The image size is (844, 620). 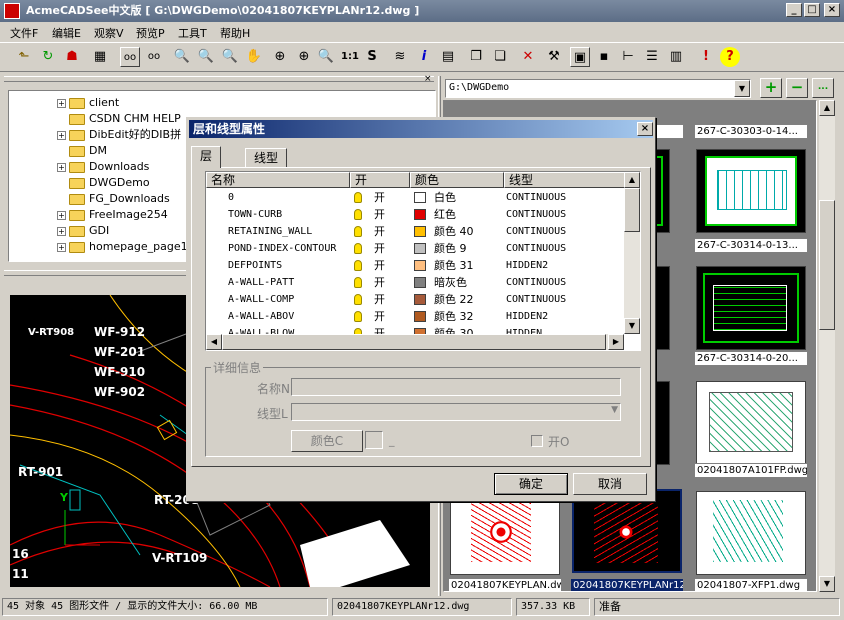 I want to click on layers-icon: ≋, so click(x=400, y=57).